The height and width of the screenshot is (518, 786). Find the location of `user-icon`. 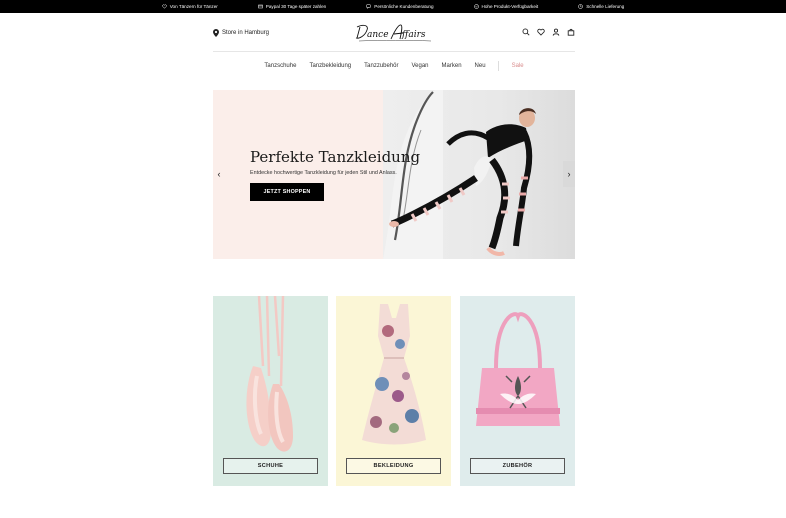

user-icon is located at coordinates (556, 32).